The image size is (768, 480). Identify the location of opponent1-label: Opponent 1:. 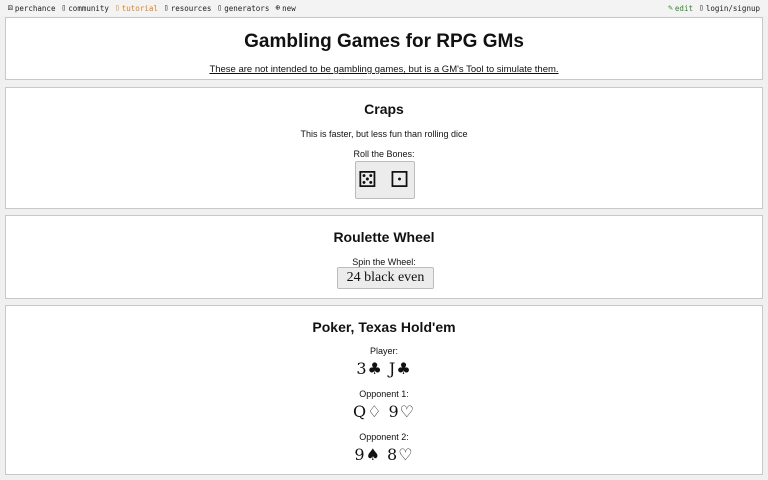
(384, 394).